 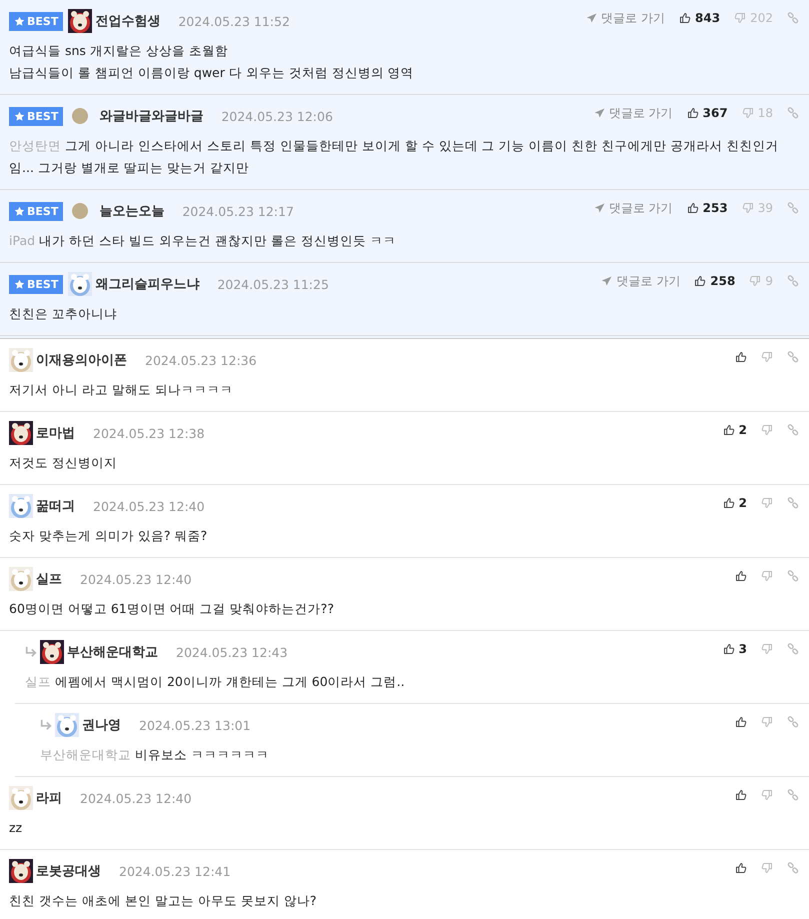 What do you see at coordinates (215, 682) in the screenshot?
I see `comment-text: 실프 에펨에서 맥시멈이 20이니까 걔한테는 그게 60이라서 그럼..` at bounding box center [215, 682].